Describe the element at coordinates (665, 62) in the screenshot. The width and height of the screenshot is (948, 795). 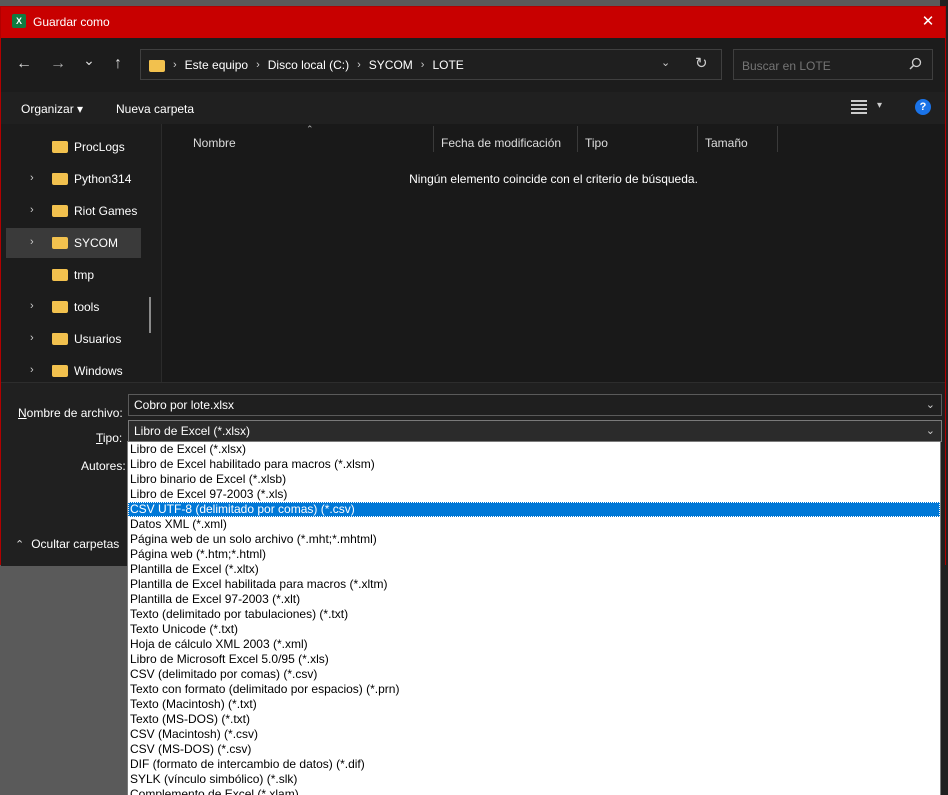
I see `address-history-dropdown: ⌄` at that location.